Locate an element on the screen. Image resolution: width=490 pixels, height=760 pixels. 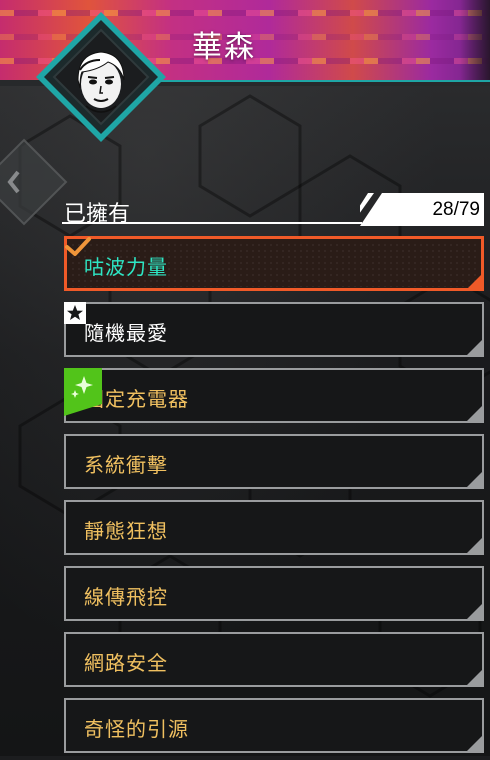
avatar is located at coordinates (101, 77).